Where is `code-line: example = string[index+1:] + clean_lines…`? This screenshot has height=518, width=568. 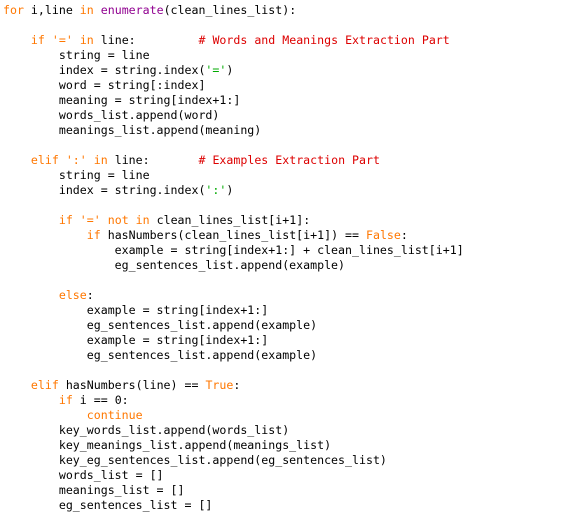 code-line: example = string[index+1:] + clean_lines… is located at coordinates (233, 250).